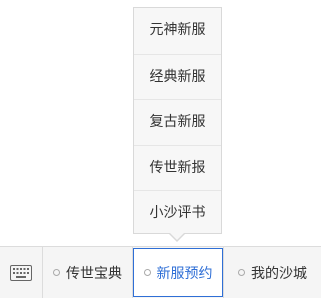  Describe the element at coordinates (177, 213) in the screenshot. I see `submenu-item-xiaosha: 小沙评书` at that location.